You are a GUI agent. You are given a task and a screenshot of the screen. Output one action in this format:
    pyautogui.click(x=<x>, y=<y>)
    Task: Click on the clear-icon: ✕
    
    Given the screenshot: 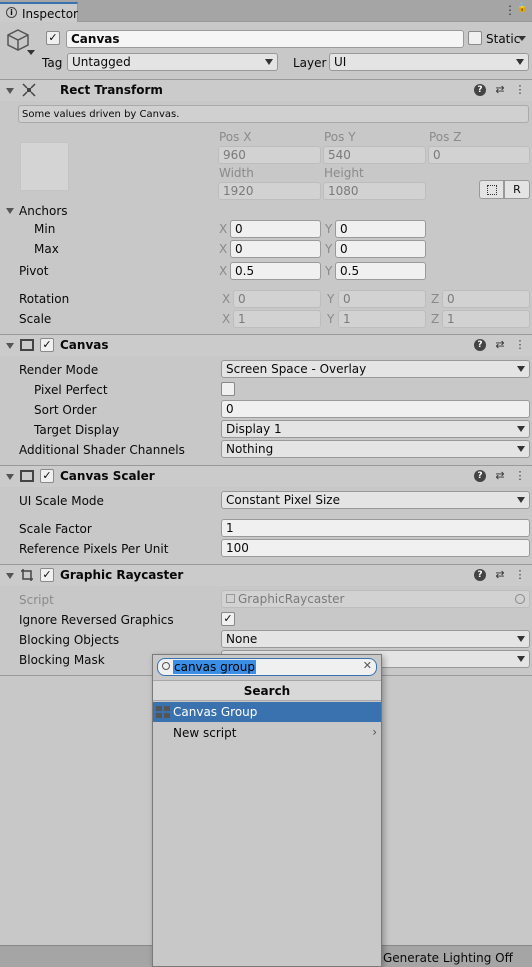 What is the action you would take?
    pyautogui.click(x=367, y=665)
    